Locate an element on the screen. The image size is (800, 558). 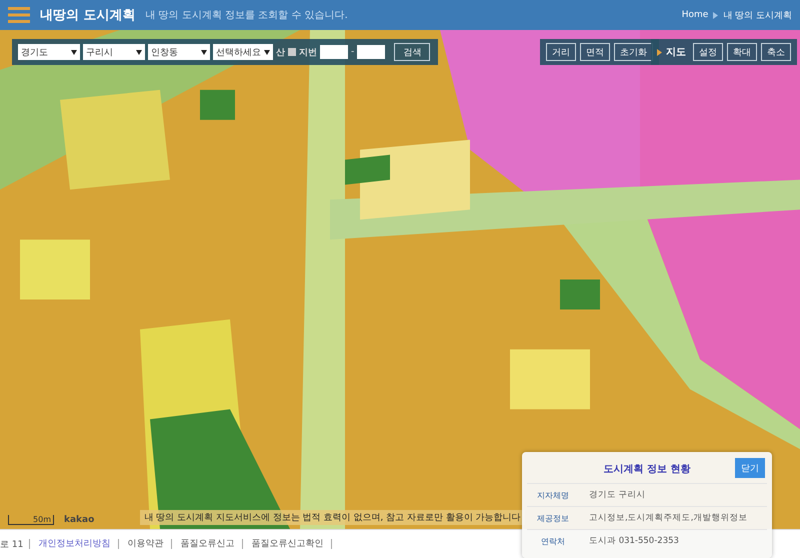
main-number-field is located at coordinates (334, 52).